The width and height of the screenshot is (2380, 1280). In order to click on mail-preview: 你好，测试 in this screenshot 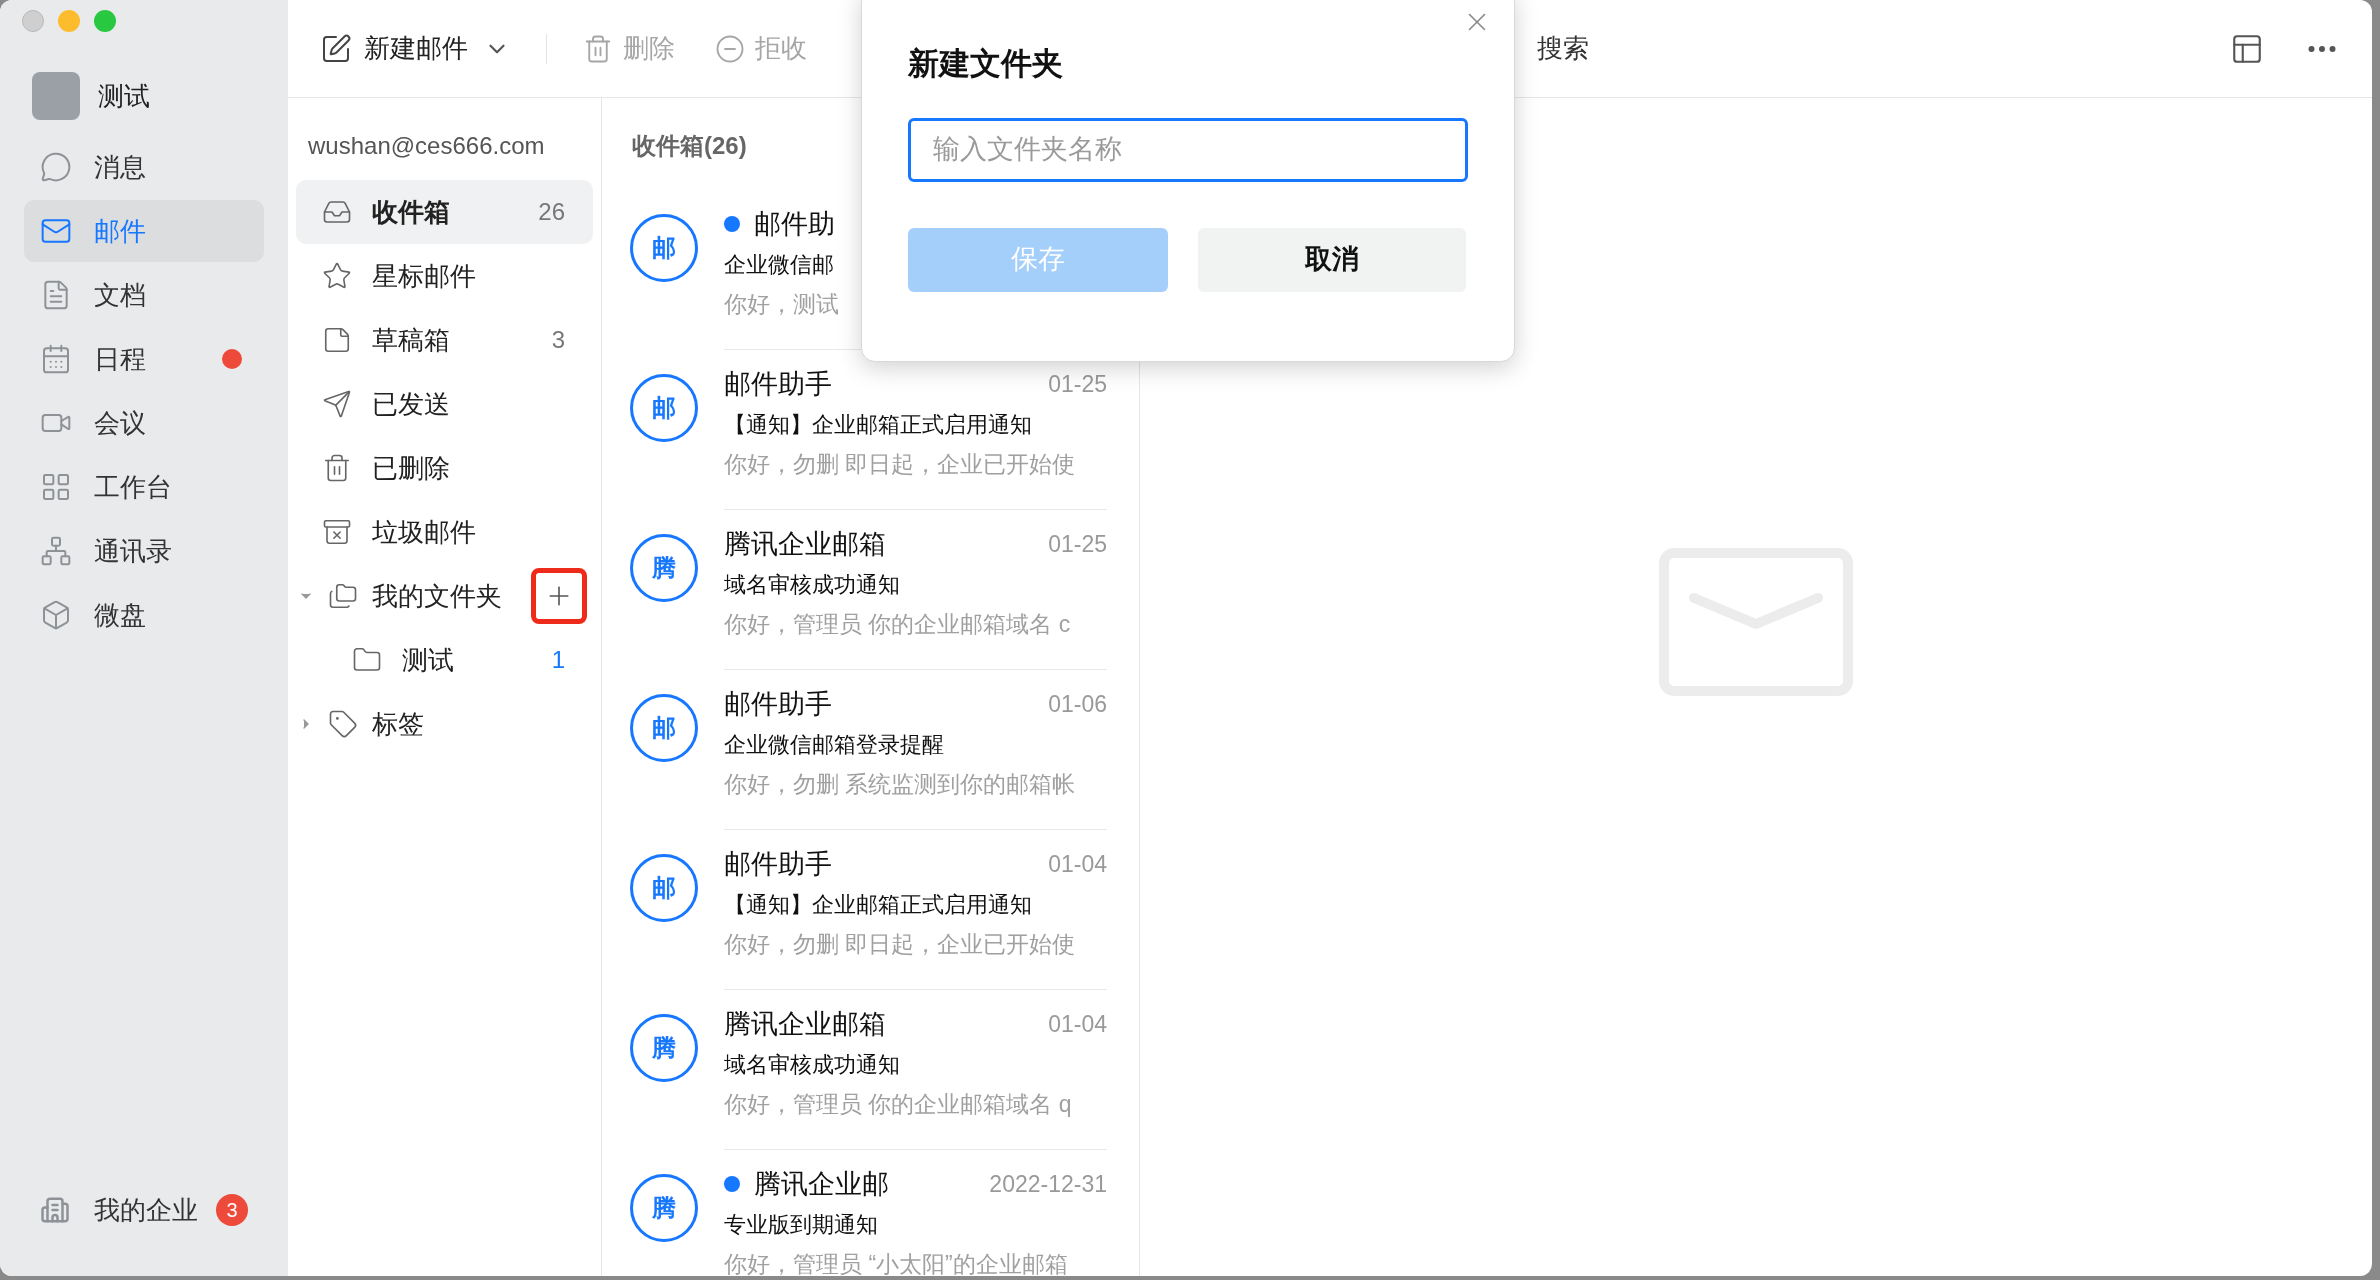, I will do `click(781, 304)`.